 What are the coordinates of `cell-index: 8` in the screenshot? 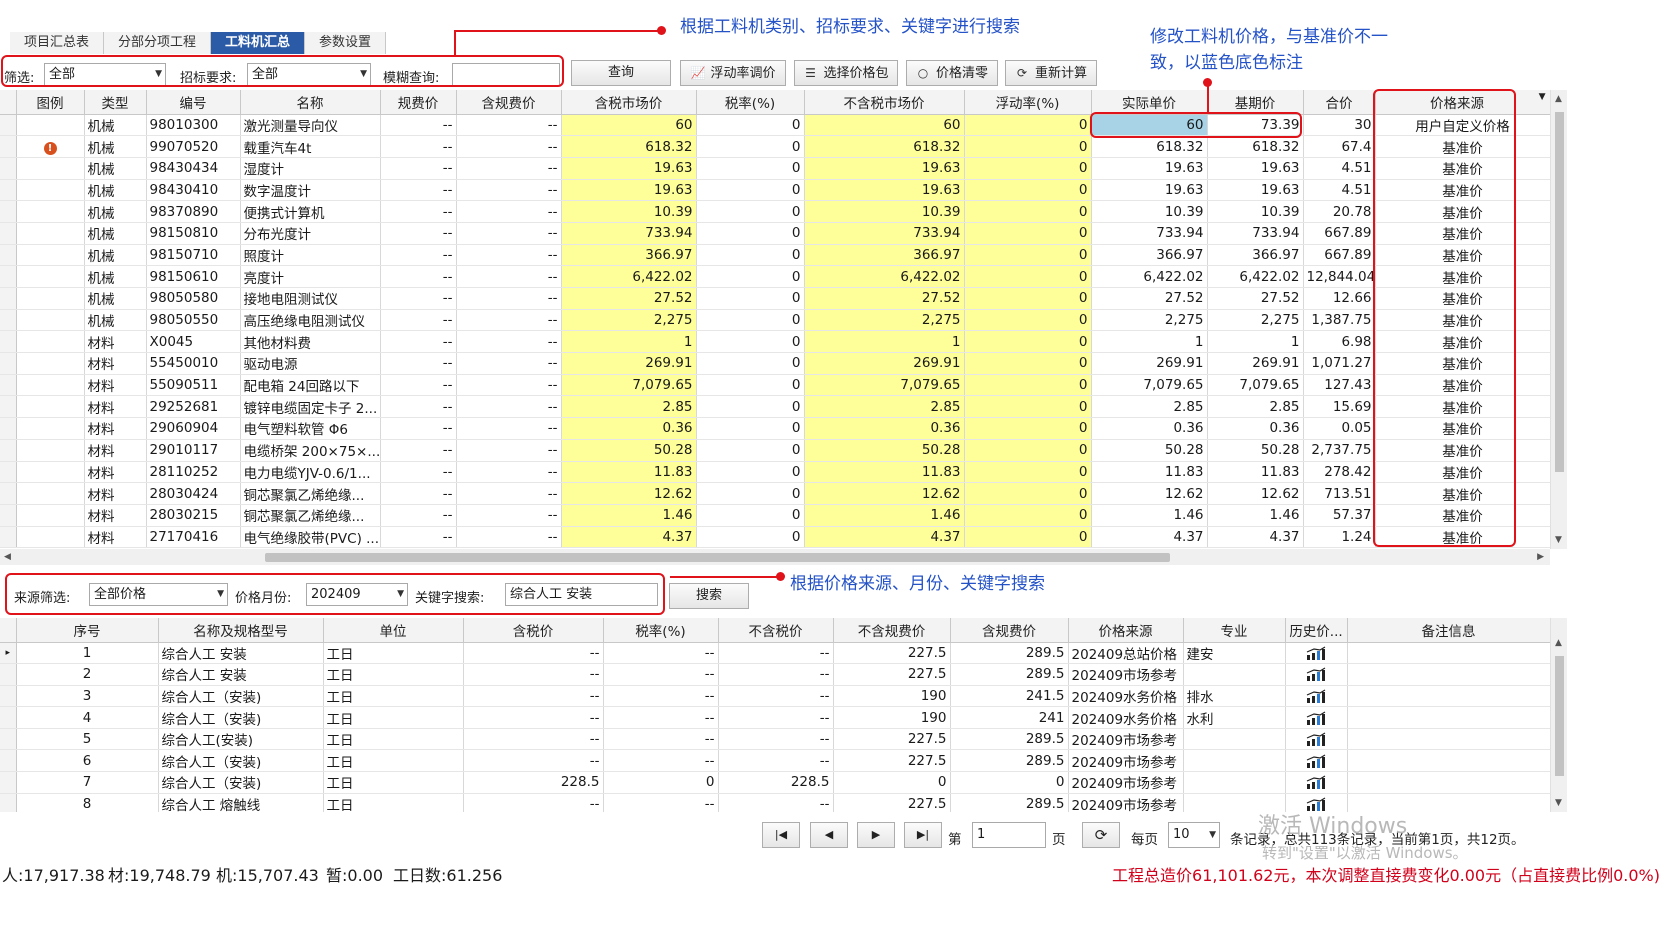 It's located at (87, 802).